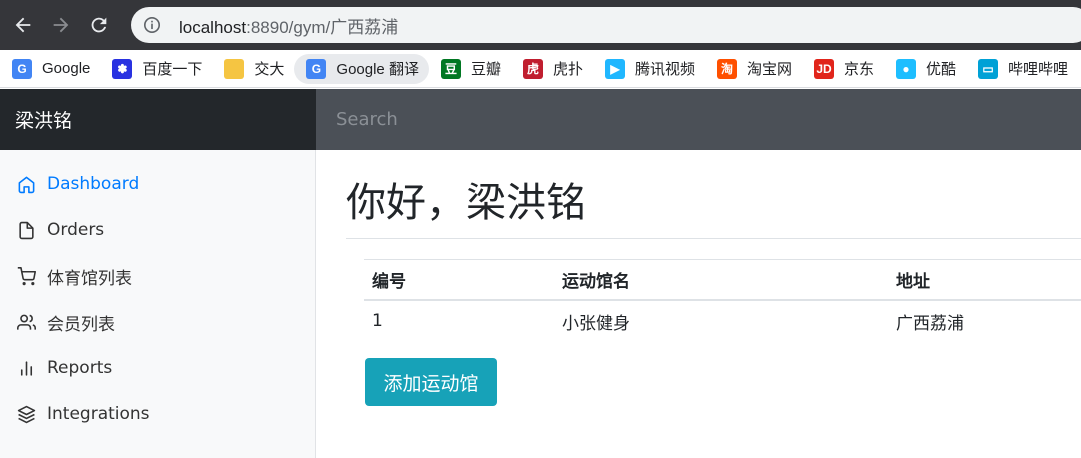 This screenshot has width=1081, height=458. I want to click on bookmark-label: Google, so click(66, 68).